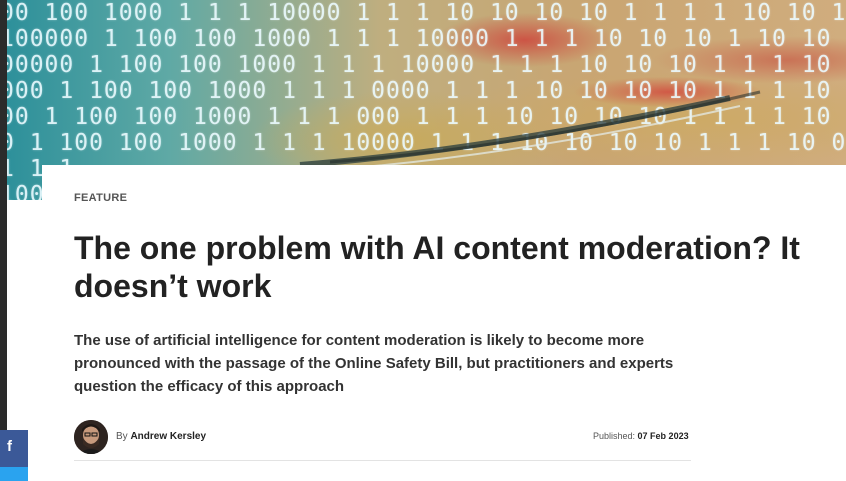 Image resolution: width=846 pixels, height=481 pixels. Describe the element at coordinates (14, 474) in the screenshot. I see `twitter-icon` at that location.